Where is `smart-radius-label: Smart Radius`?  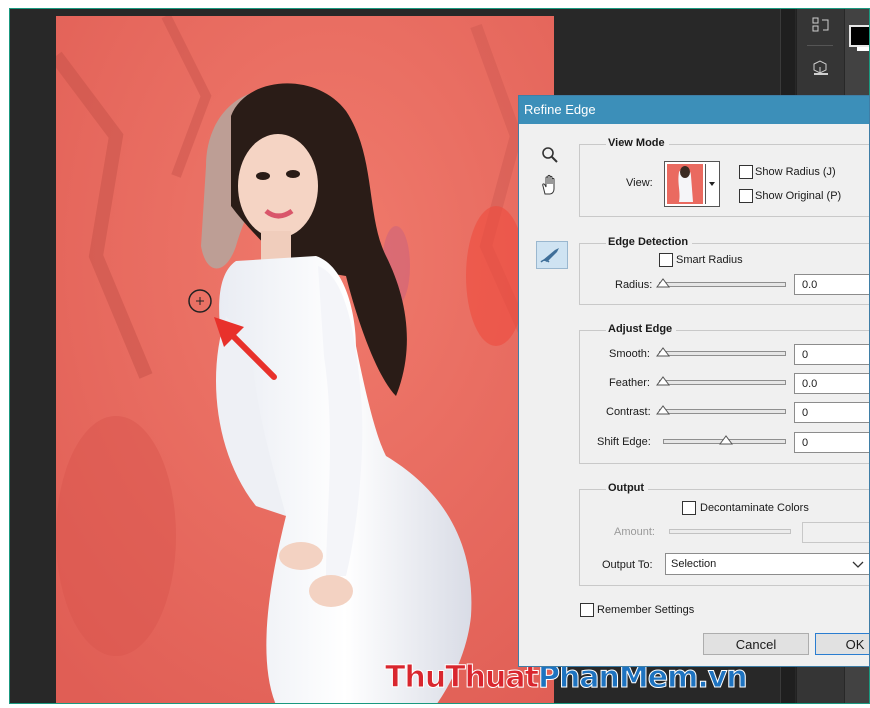 smart-radius-label: Smart Radius is located at coordinates (709, 260).